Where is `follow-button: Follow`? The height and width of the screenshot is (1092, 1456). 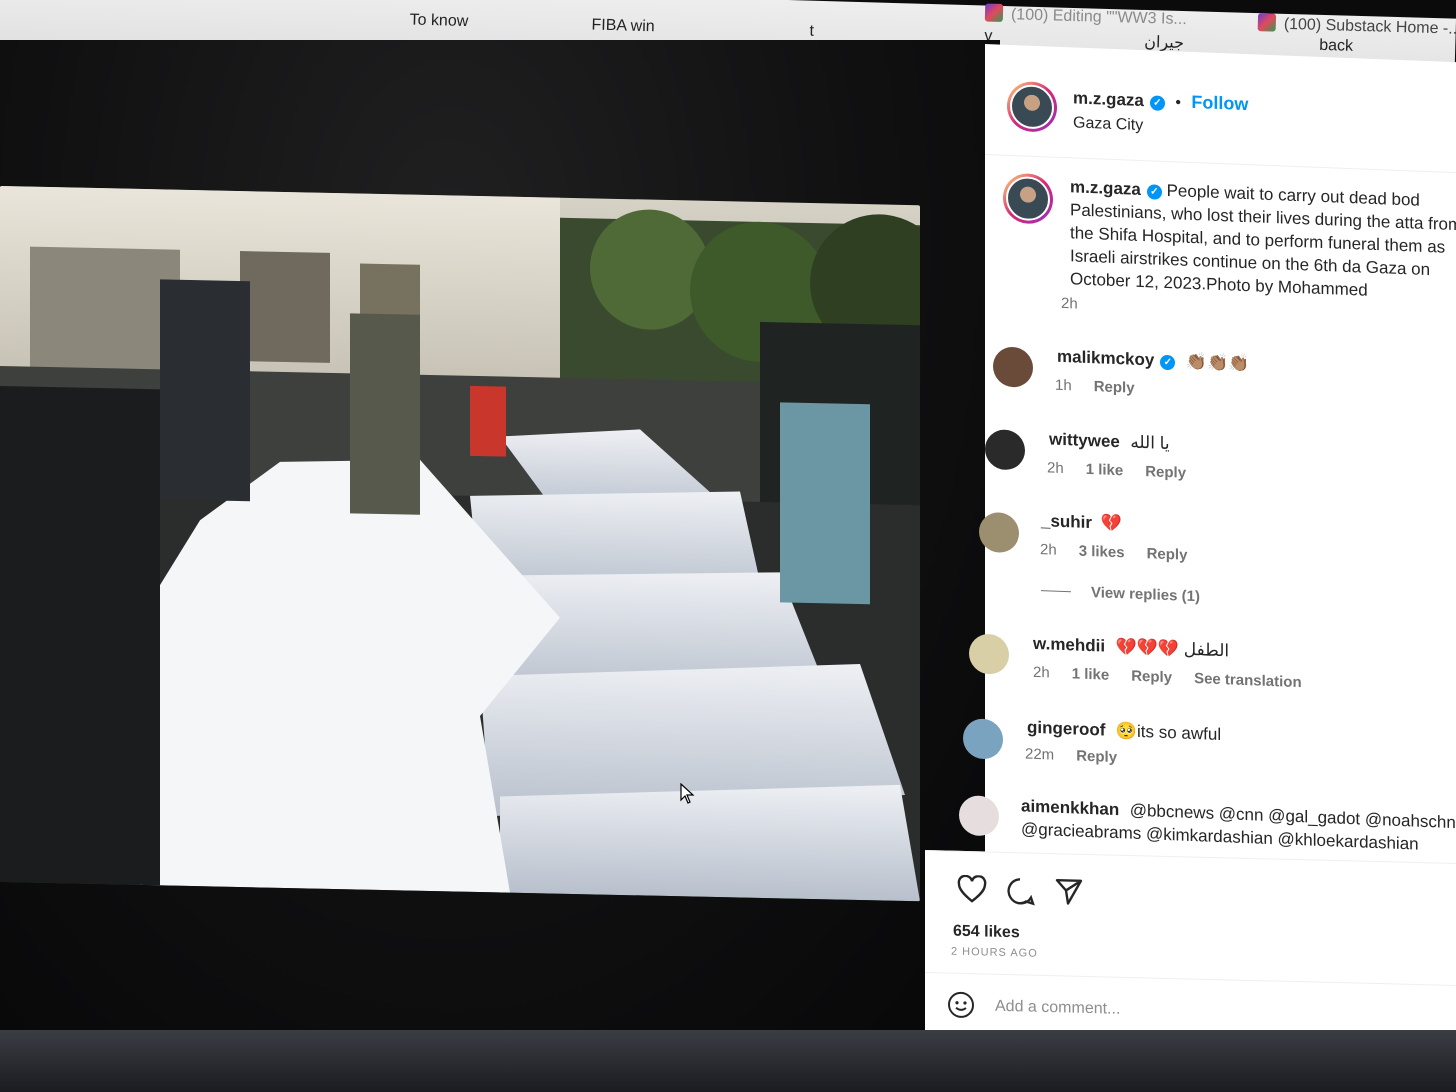
follow-button: Follow is located at coordinates (1219, 103).